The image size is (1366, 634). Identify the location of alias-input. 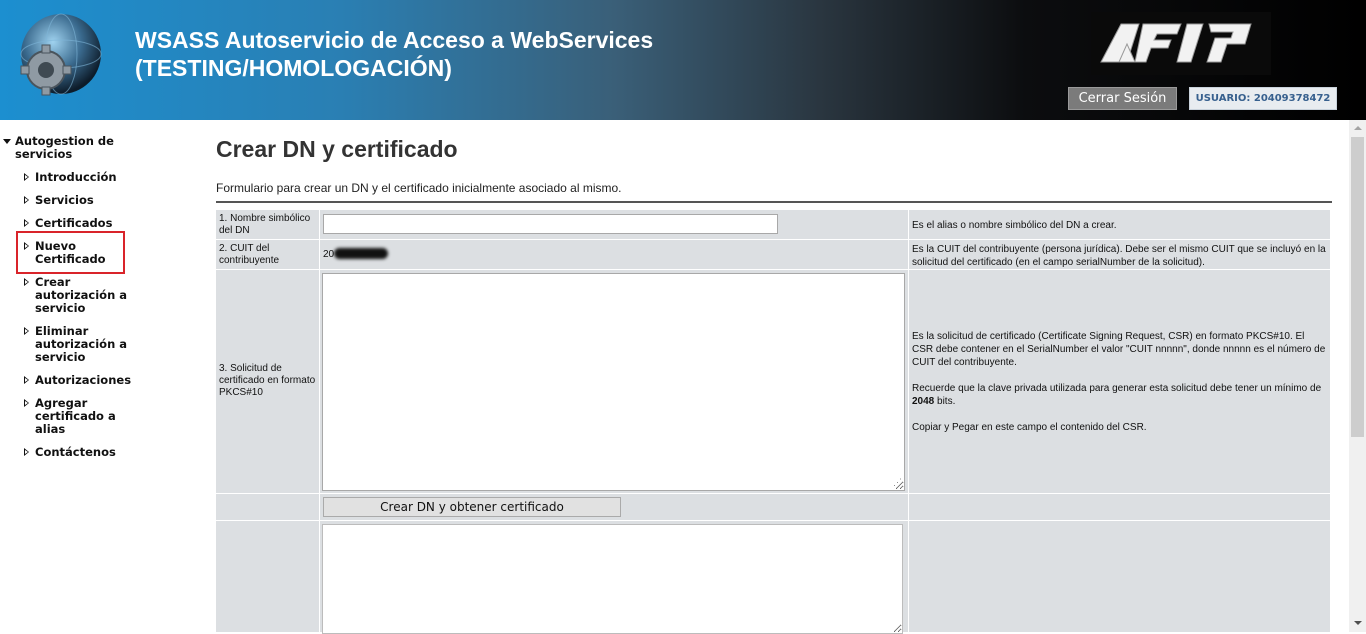
(550, 224).